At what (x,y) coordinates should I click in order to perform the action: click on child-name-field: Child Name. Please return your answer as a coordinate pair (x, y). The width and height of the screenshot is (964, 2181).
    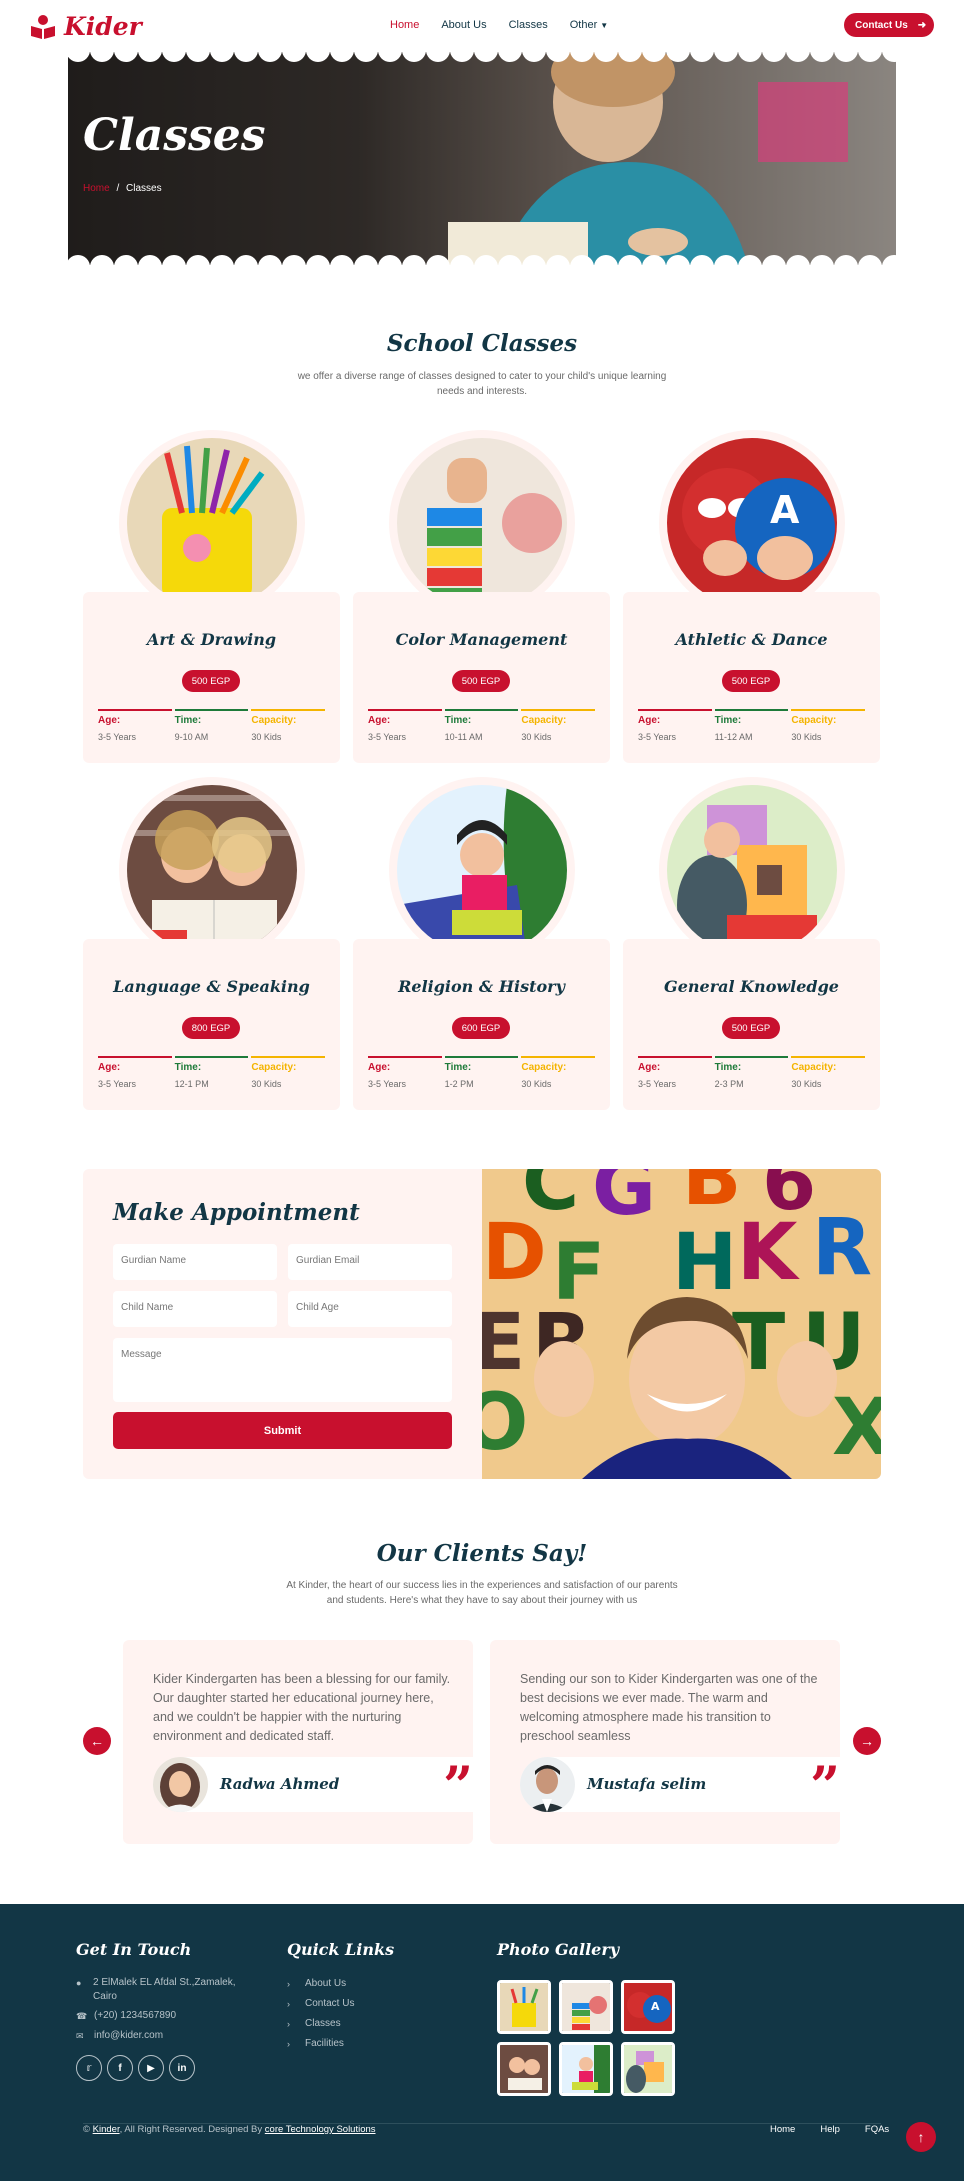
    Looking at the image, I should click on (195, 1309).